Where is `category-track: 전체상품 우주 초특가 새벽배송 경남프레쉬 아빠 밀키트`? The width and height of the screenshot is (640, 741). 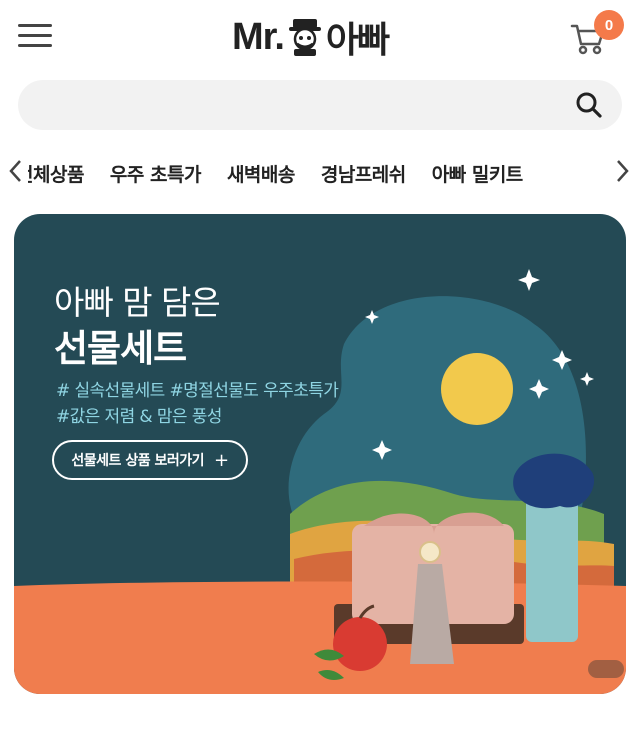
category-track: 전체상품 우주 초특가 새벽배송 경남프레쉬 아빠 밀키트 is located at coordinates (318, 172).